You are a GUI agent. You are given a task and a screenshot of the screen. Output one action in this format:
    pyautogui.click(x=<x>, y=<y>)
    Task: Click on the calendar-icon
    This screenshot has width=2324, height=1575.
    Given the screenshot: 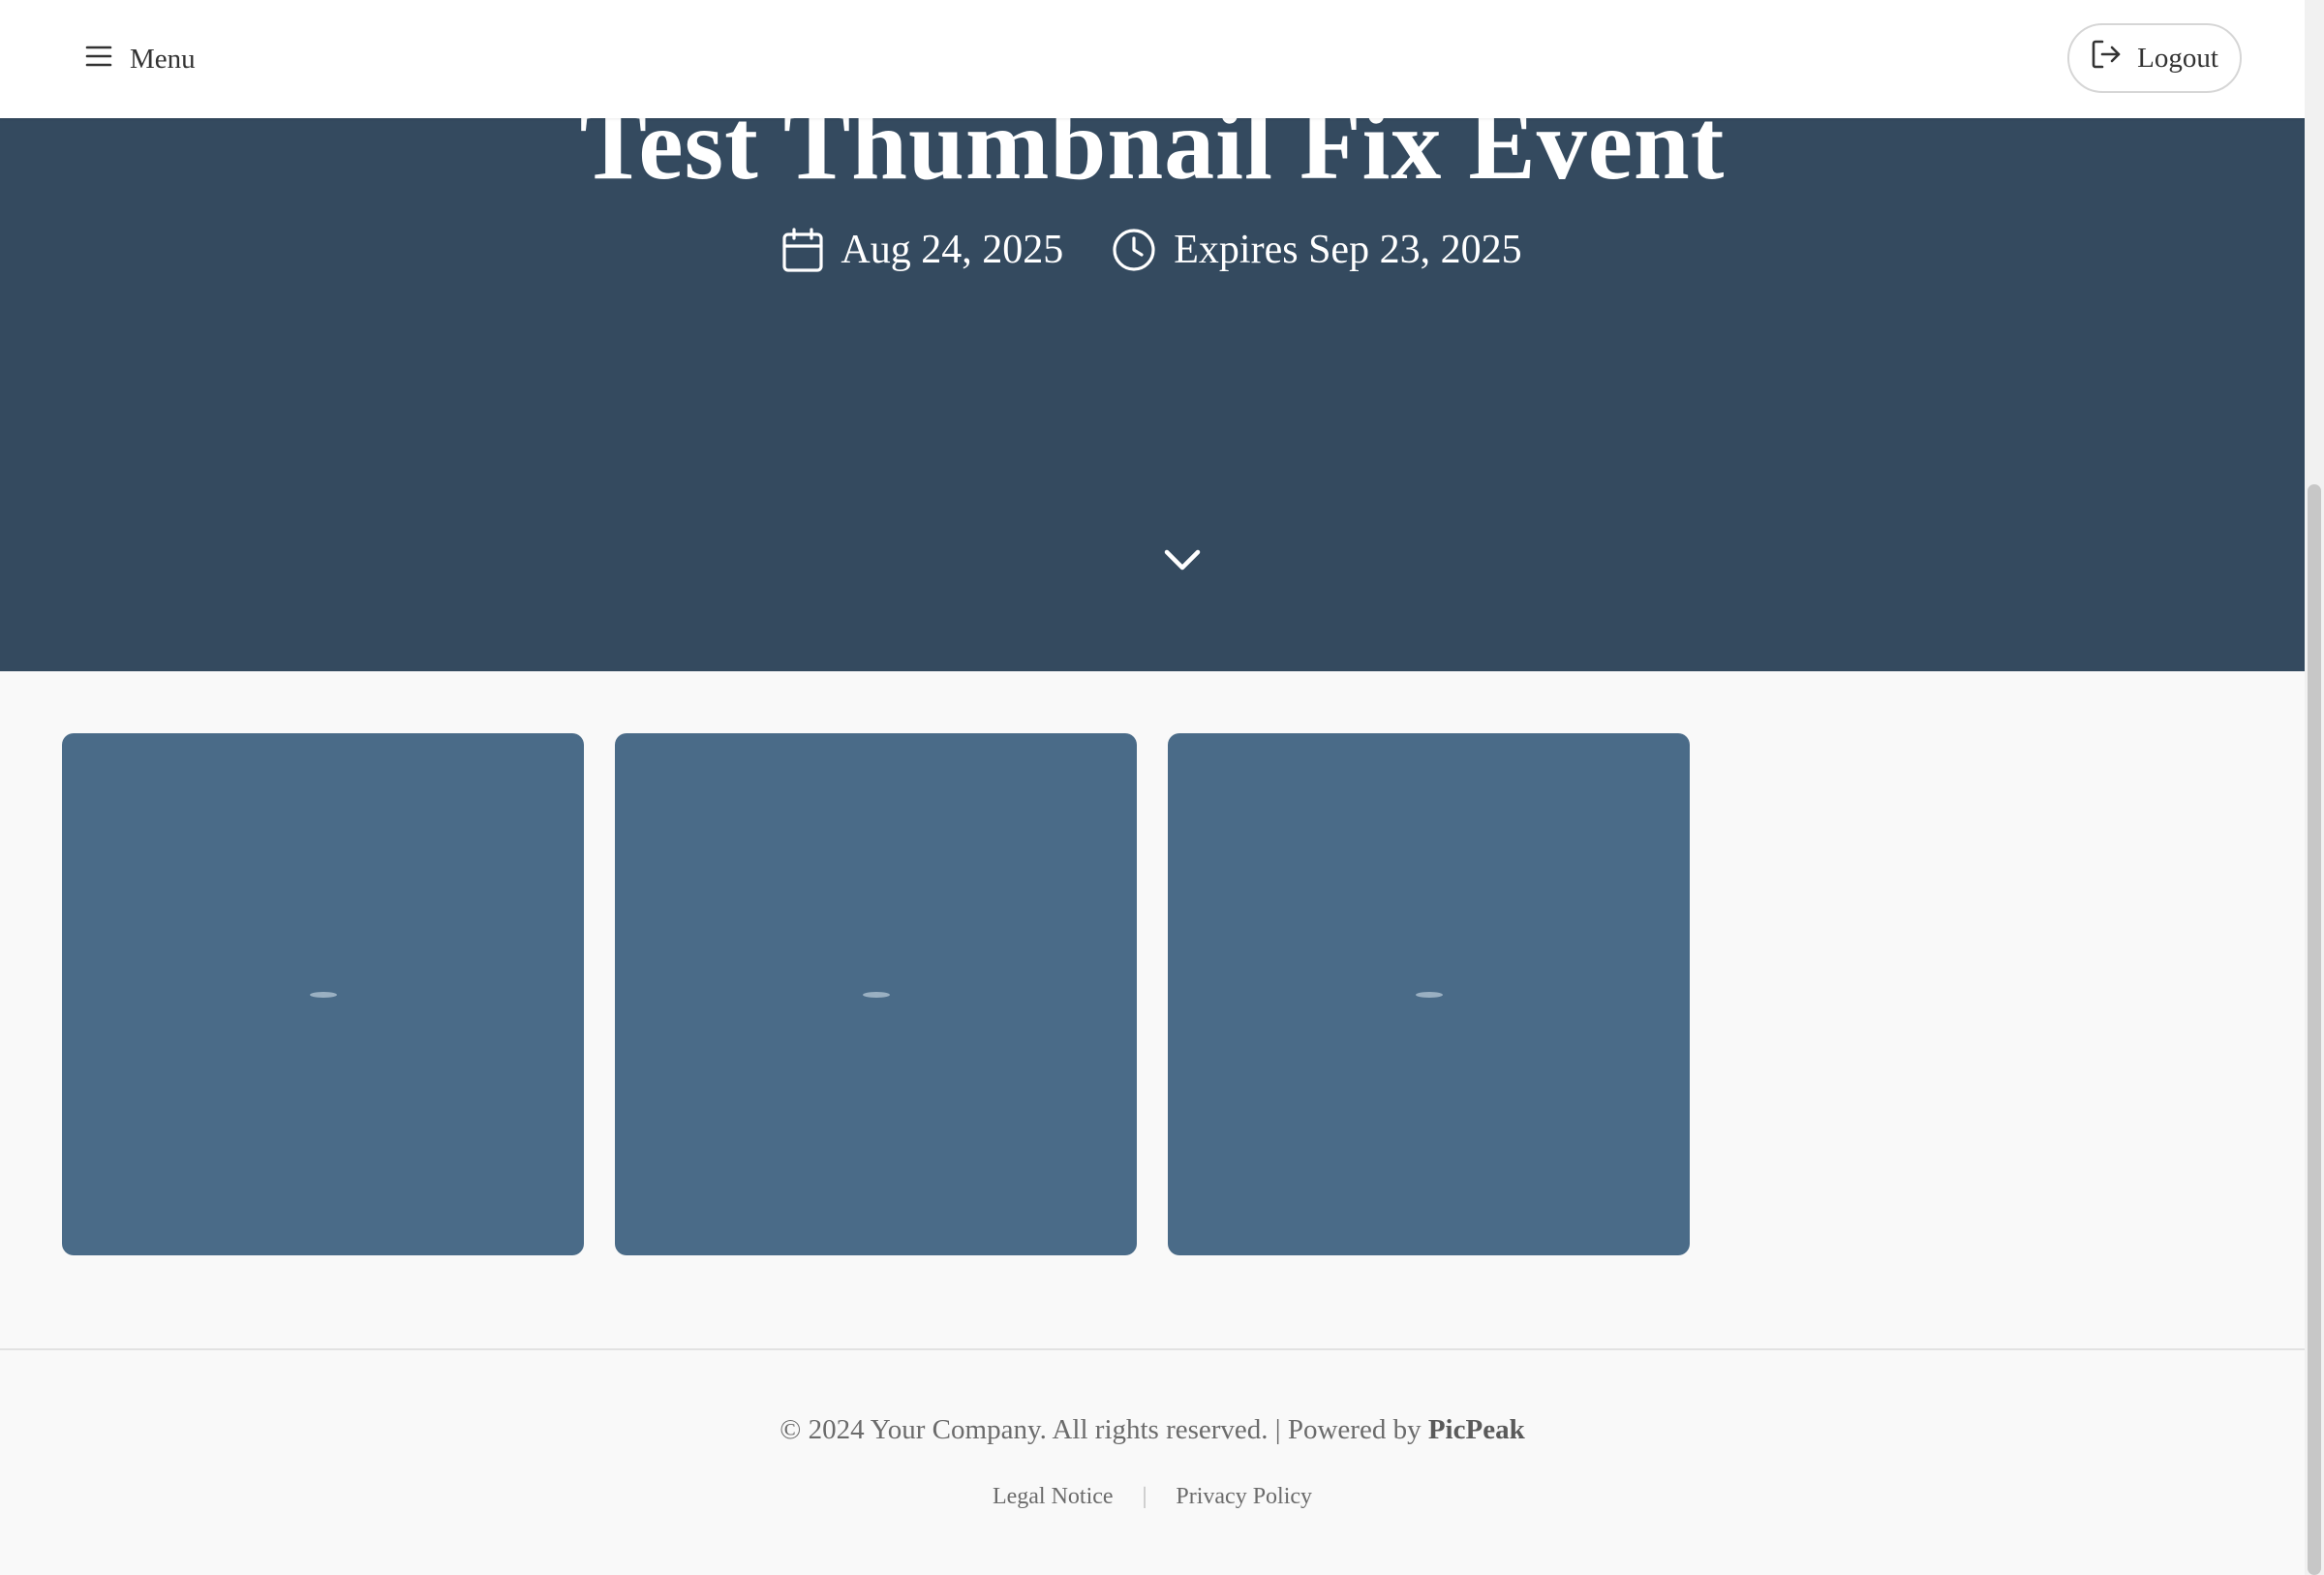 What is the action you would take?
    pyautogui.click(x=803, y=250)
    